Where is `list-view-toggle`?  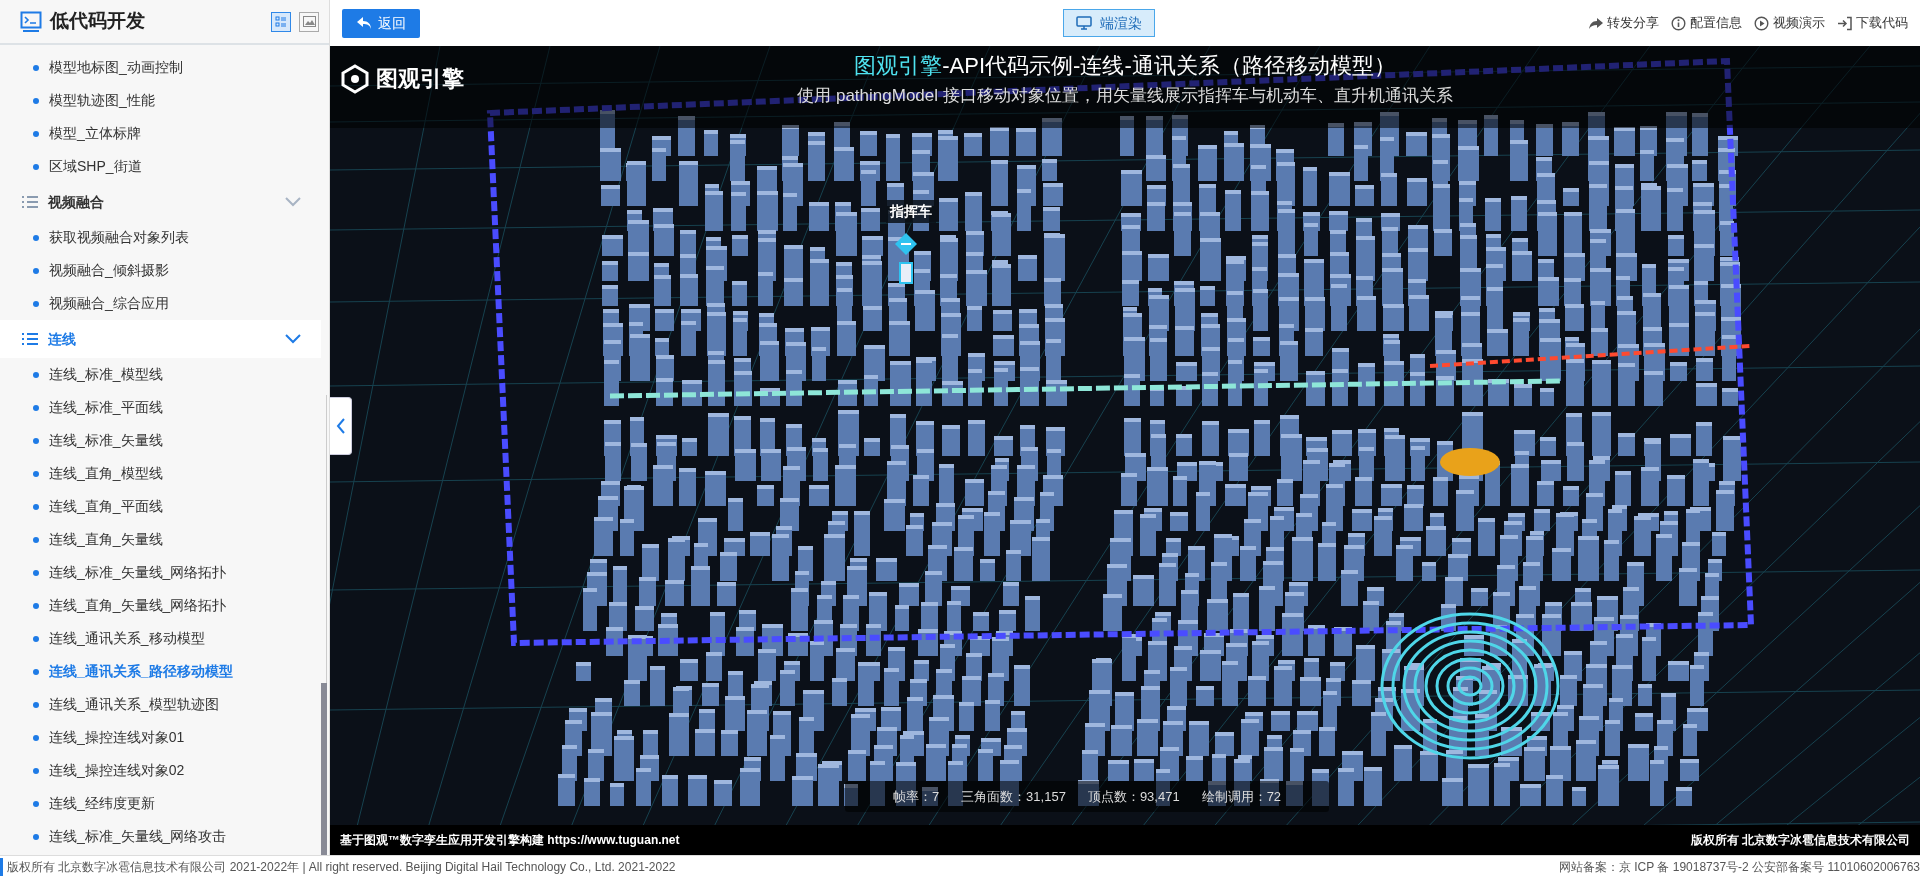
list-view-toggle is located at coordinates (281, 21).